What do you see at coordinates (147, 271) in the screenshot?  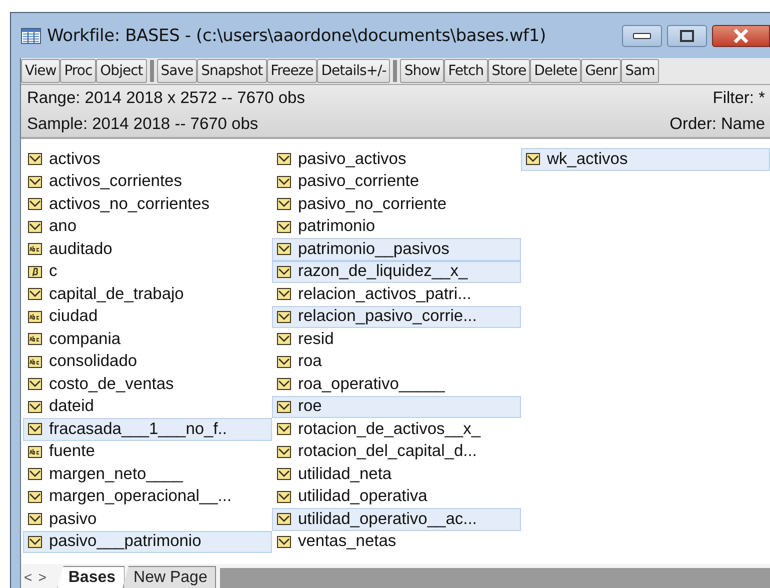 I see `workfile-object: c` at bounding box center [147, 271].